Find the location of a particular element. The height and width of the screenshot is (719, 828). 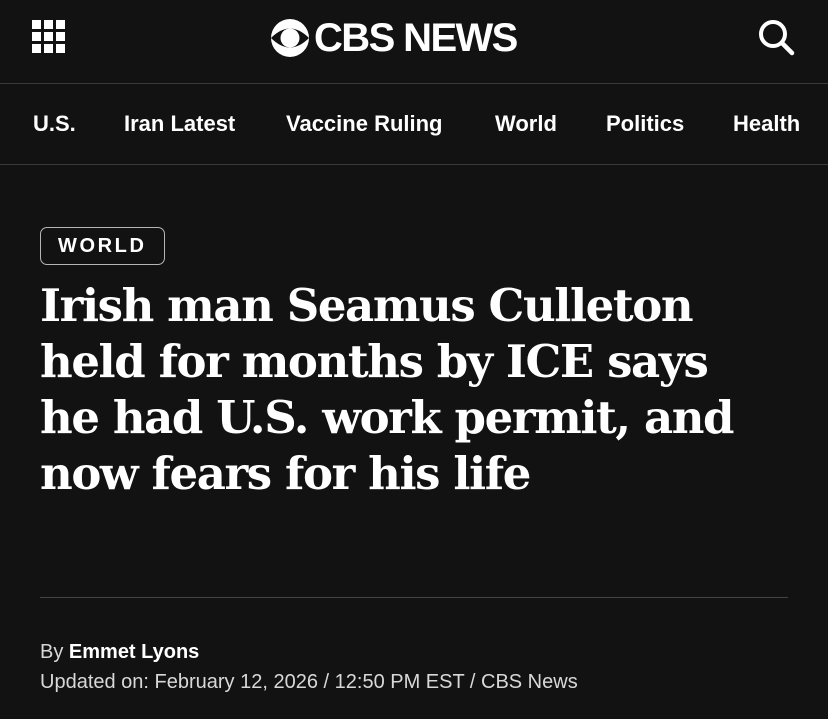

nav-item-world: World is located at coordinates (526, 124).